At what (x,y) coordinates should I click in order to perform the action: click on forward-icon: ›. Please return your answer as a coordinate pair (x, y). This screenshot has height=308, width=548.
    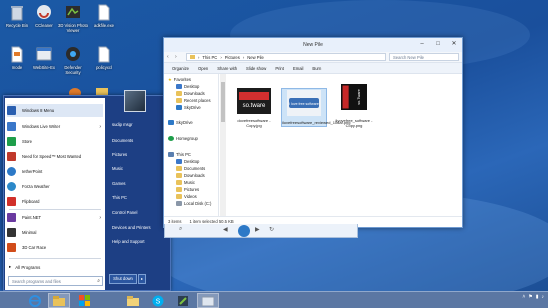
    Looking at the image, I should click on (179, 57).